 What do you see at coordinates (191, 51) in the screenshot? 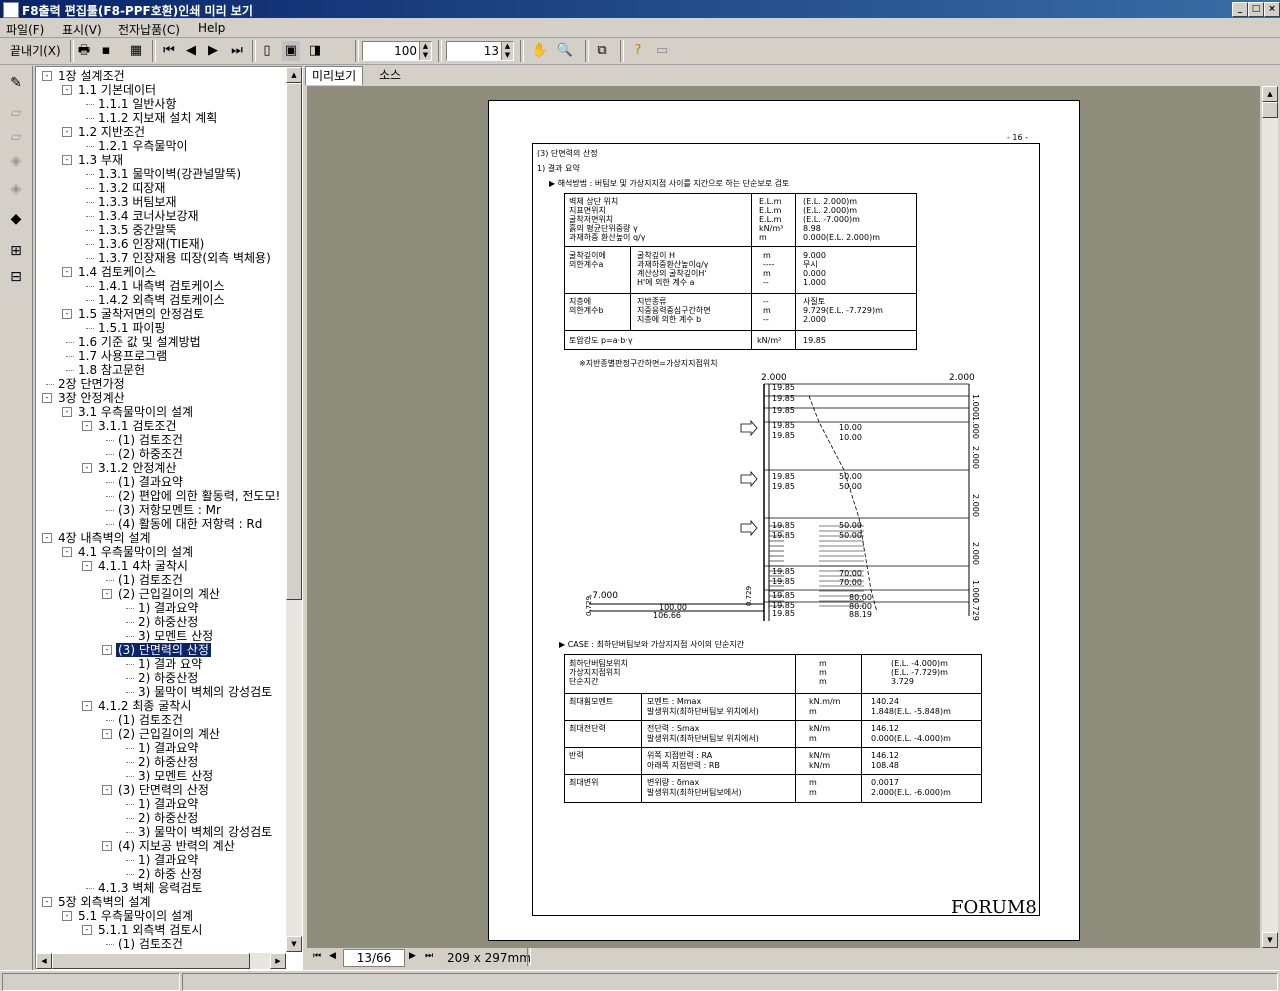
I see `prev-page-icon: ◀` at bounding box center [191, 51].